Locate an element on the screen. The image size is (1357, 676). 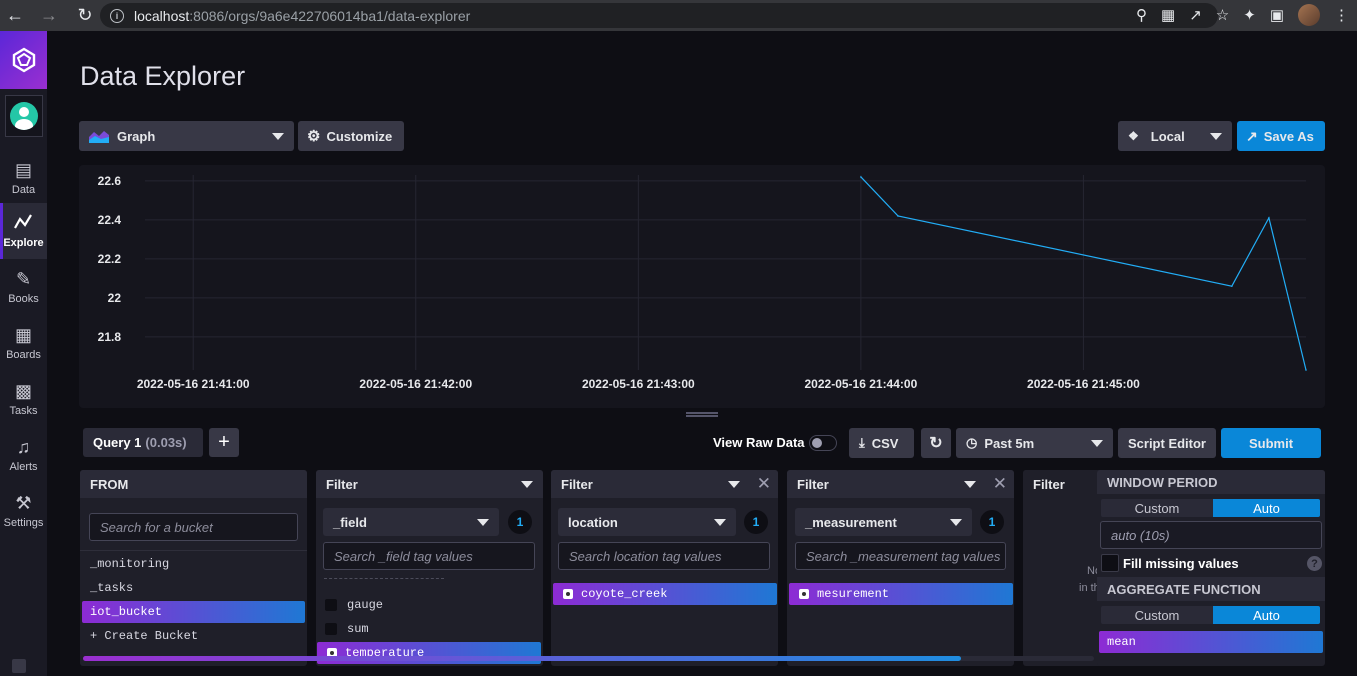
time-range-dropdown: ◷ Past 5m is located at coordinates (1034, 443).